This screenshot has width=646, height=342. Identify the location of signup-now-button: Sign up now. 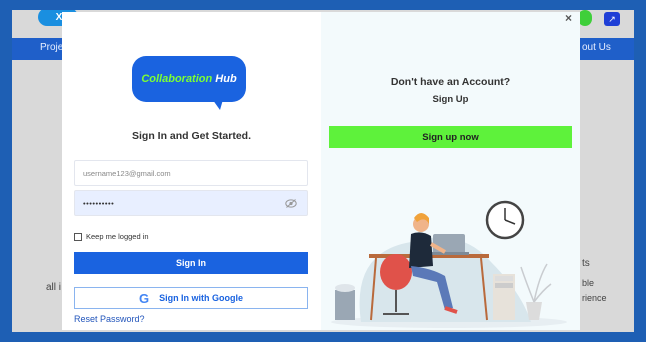
(450, 137).